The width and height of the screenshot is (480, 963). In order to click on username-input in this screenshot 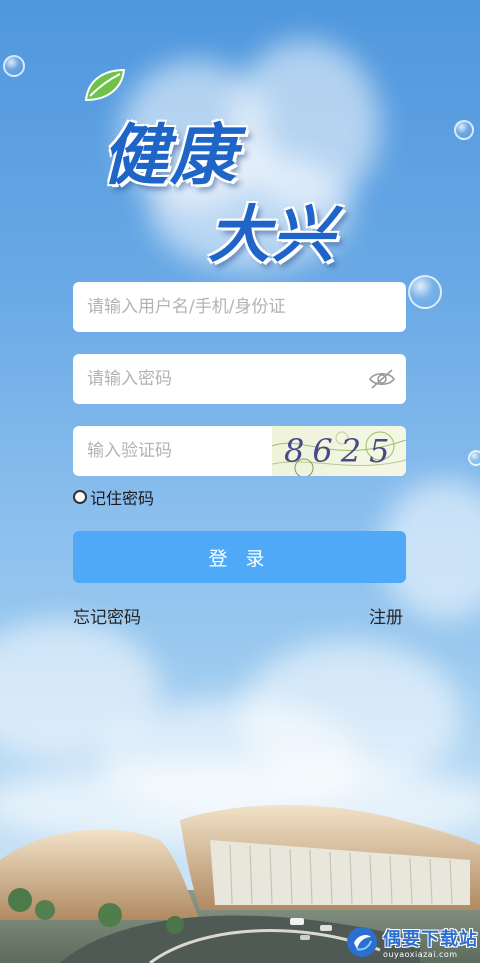, I will do `click(217, 307)`.